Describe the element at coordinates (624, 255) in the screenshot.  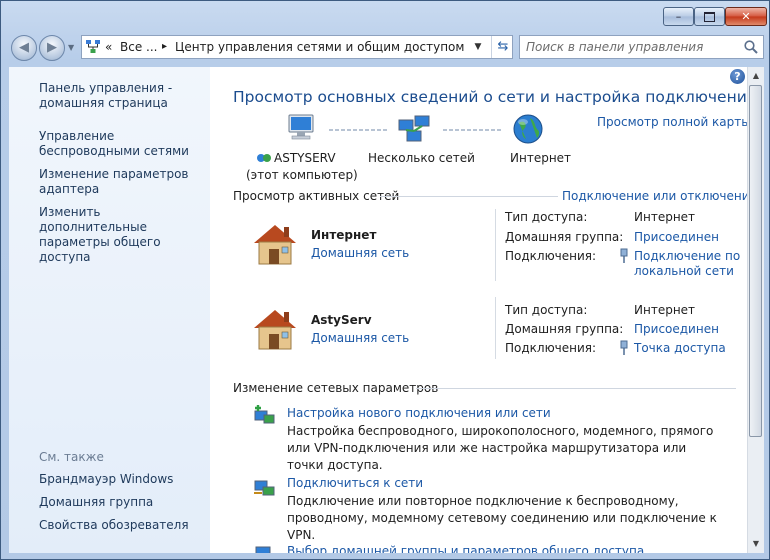
I see `ethernet-icon` at that location.